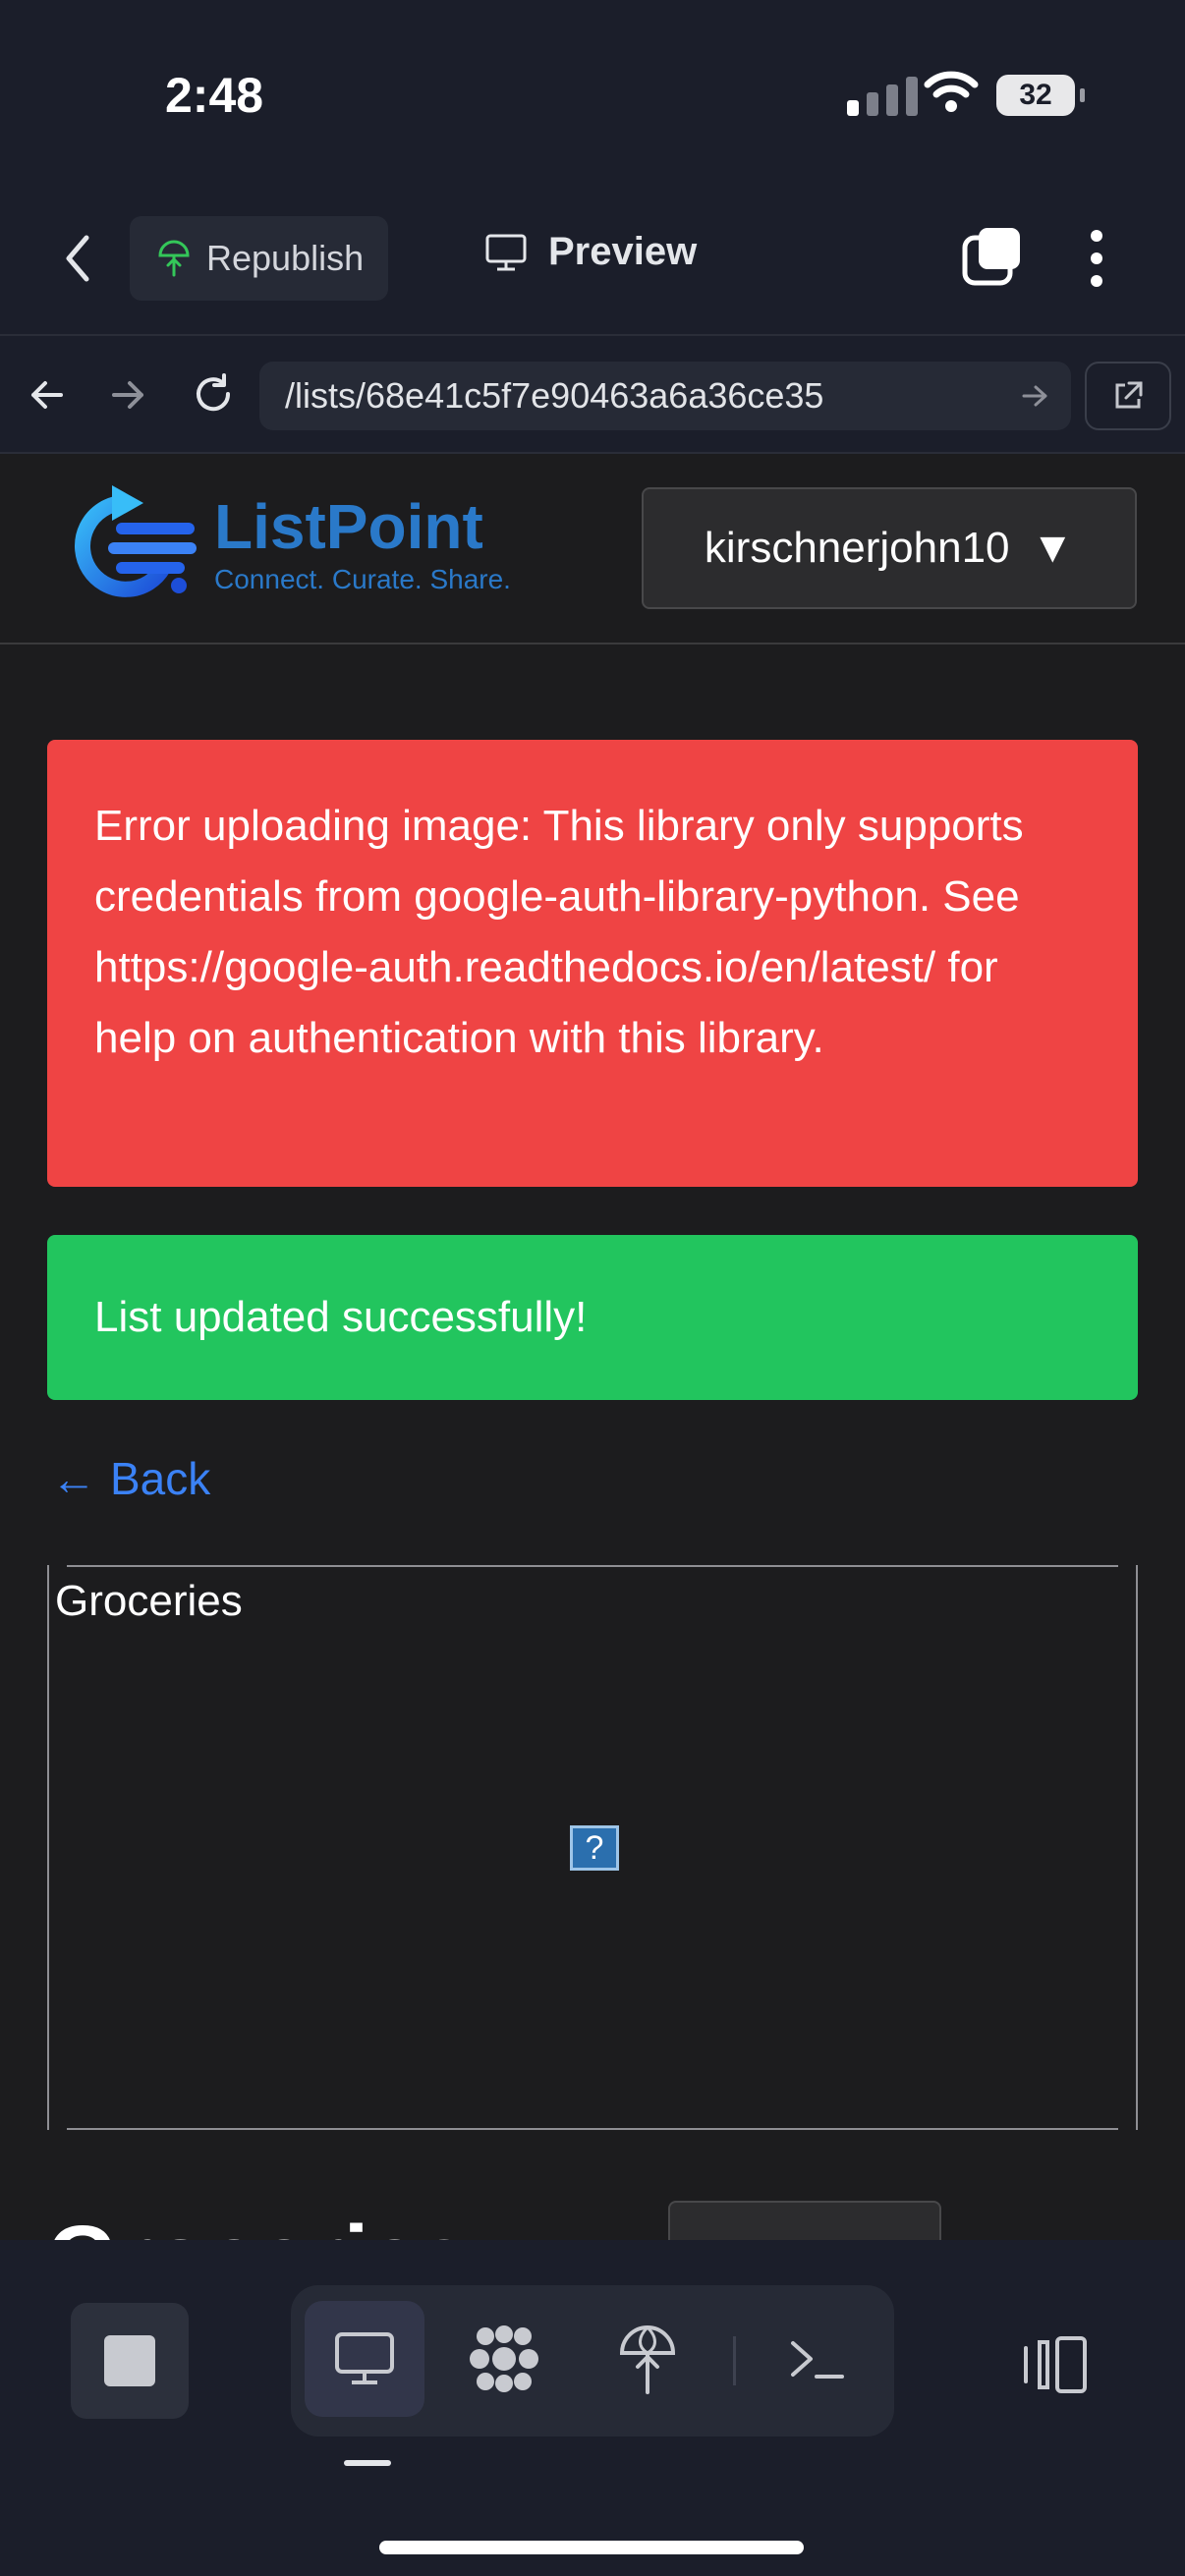  I want to click on desktop-view-button, so click(365, 2359).